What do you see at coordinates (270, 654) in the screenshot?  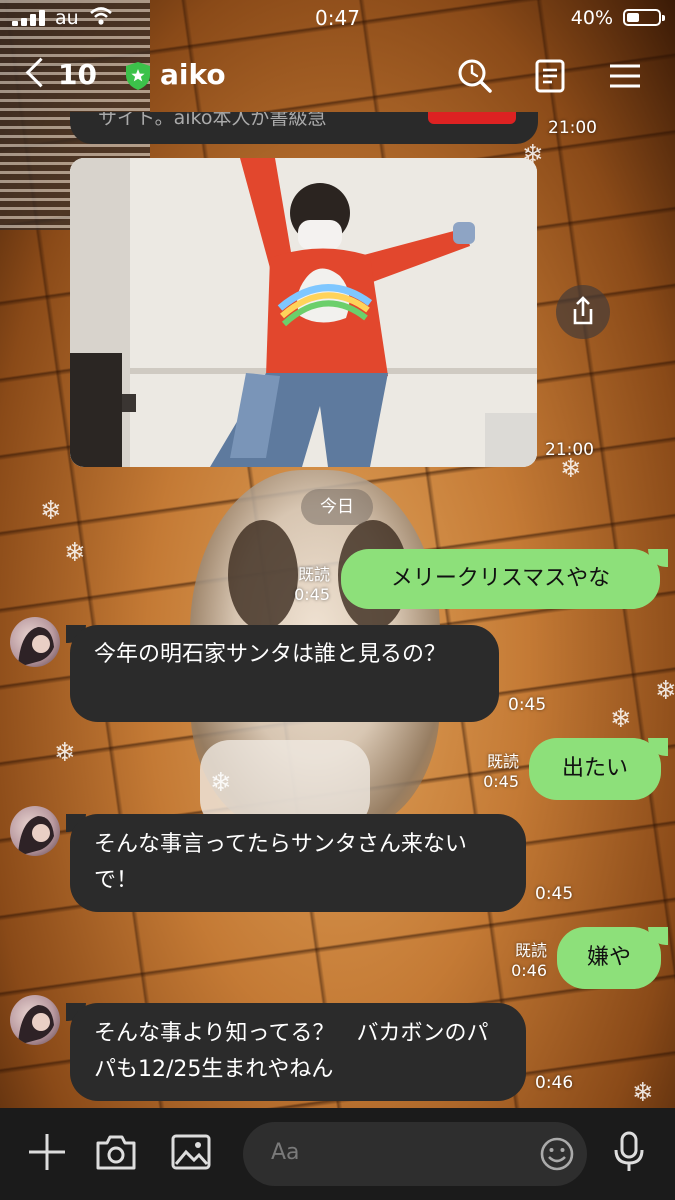 I see `message-text: 今年の明石家サンタは誰と見るの？` at bounding box center [270, 654].